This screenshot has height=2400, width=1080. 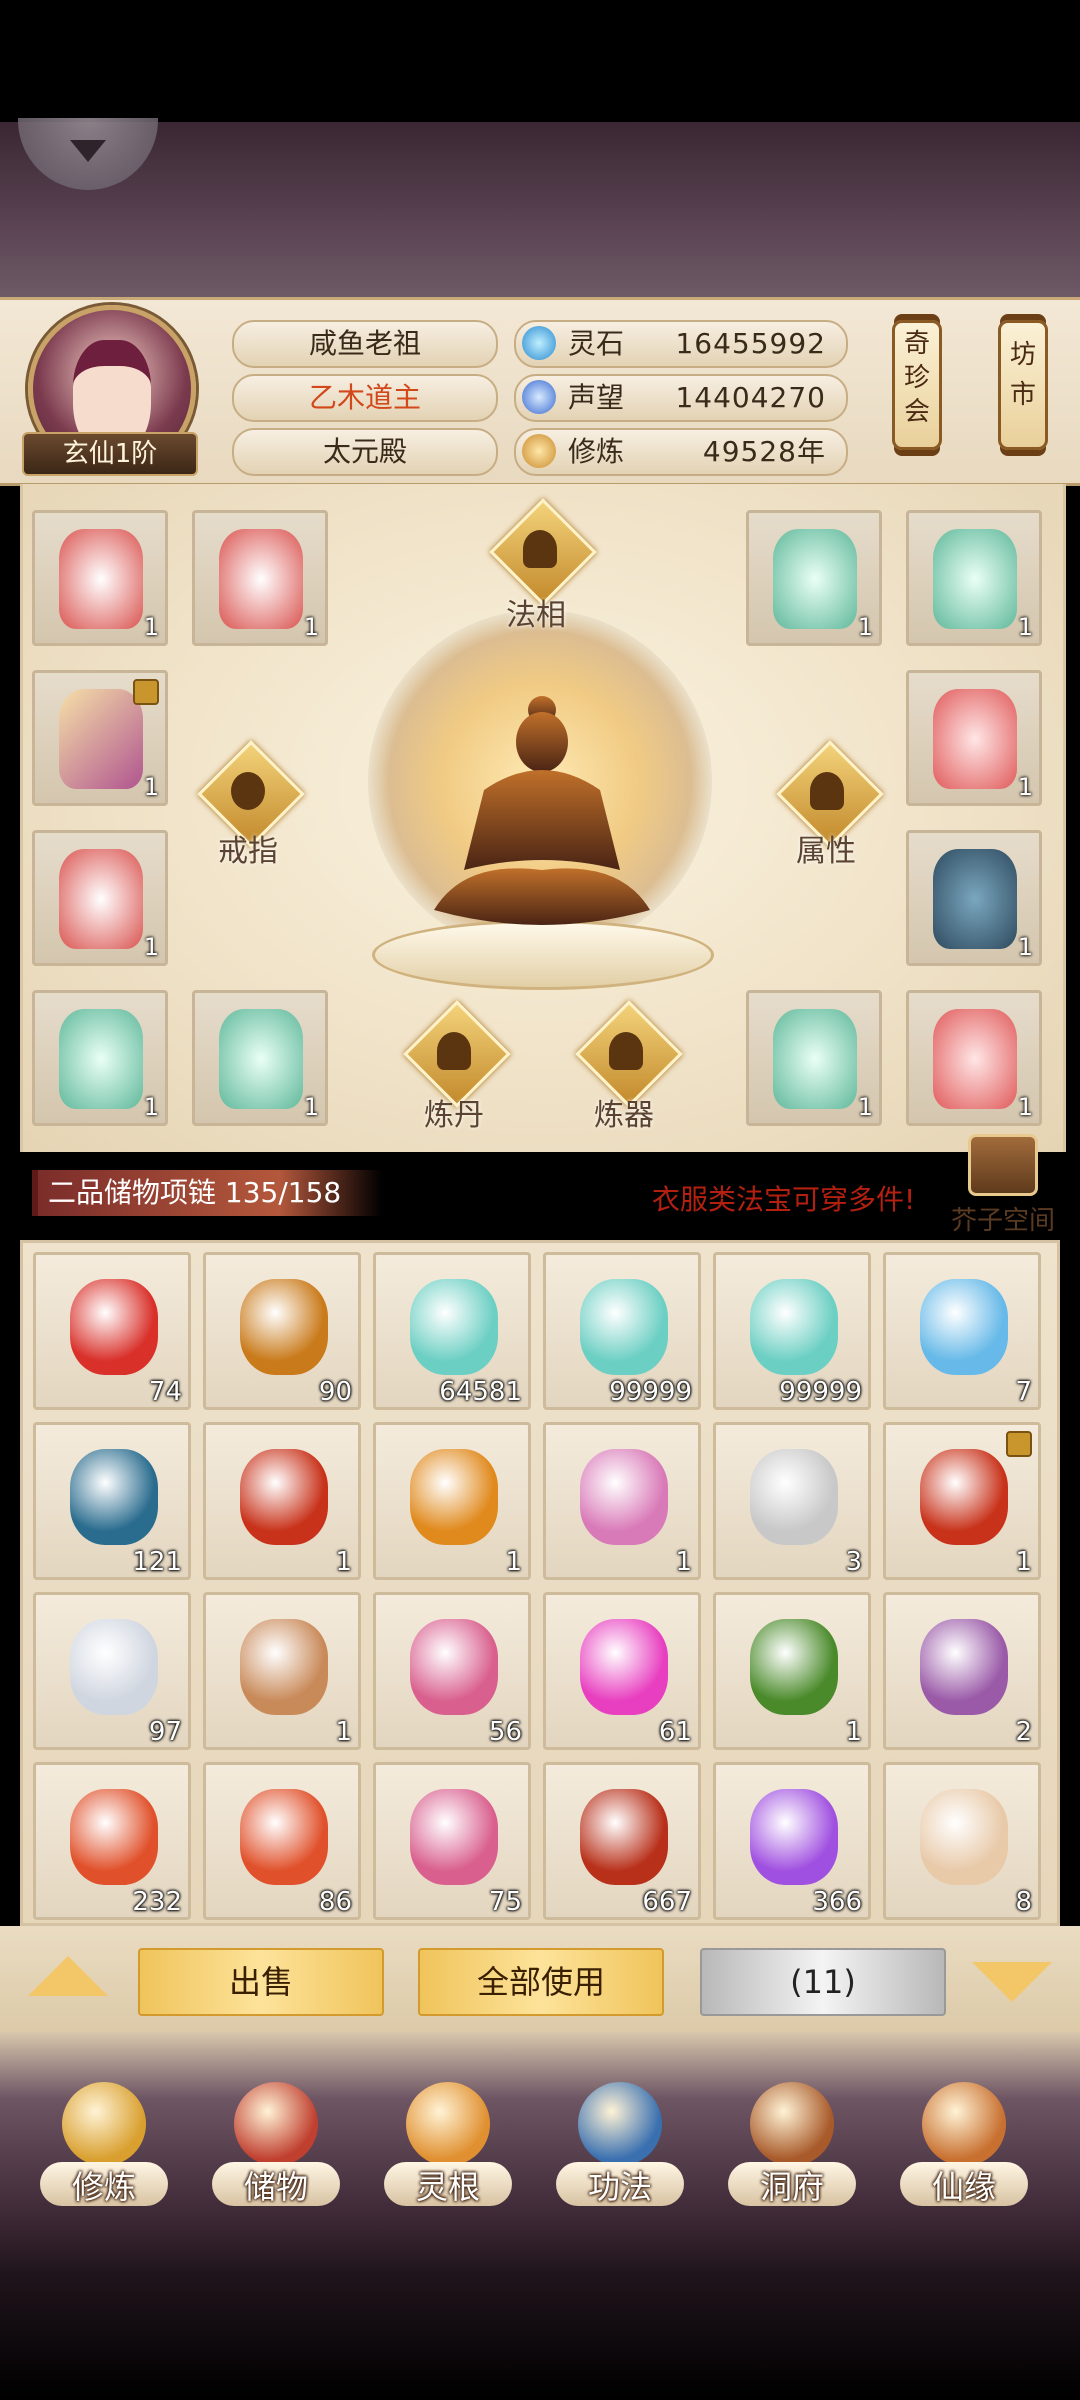 What do you see at coordinates (827, 791) in the screenshot?
I see `hat-icon` at bounding box center [827, 791].